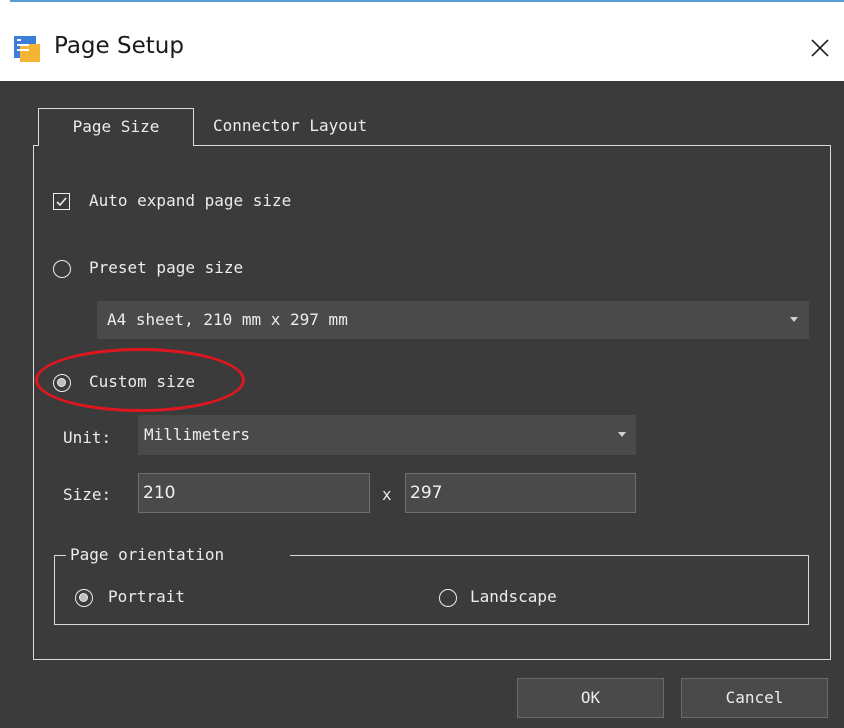 This screenshot has width=844, height=728. What do you see at coordinates (254, 493) in the screenshot?
I see `width-field: 210` at bounding box center [254, 493].